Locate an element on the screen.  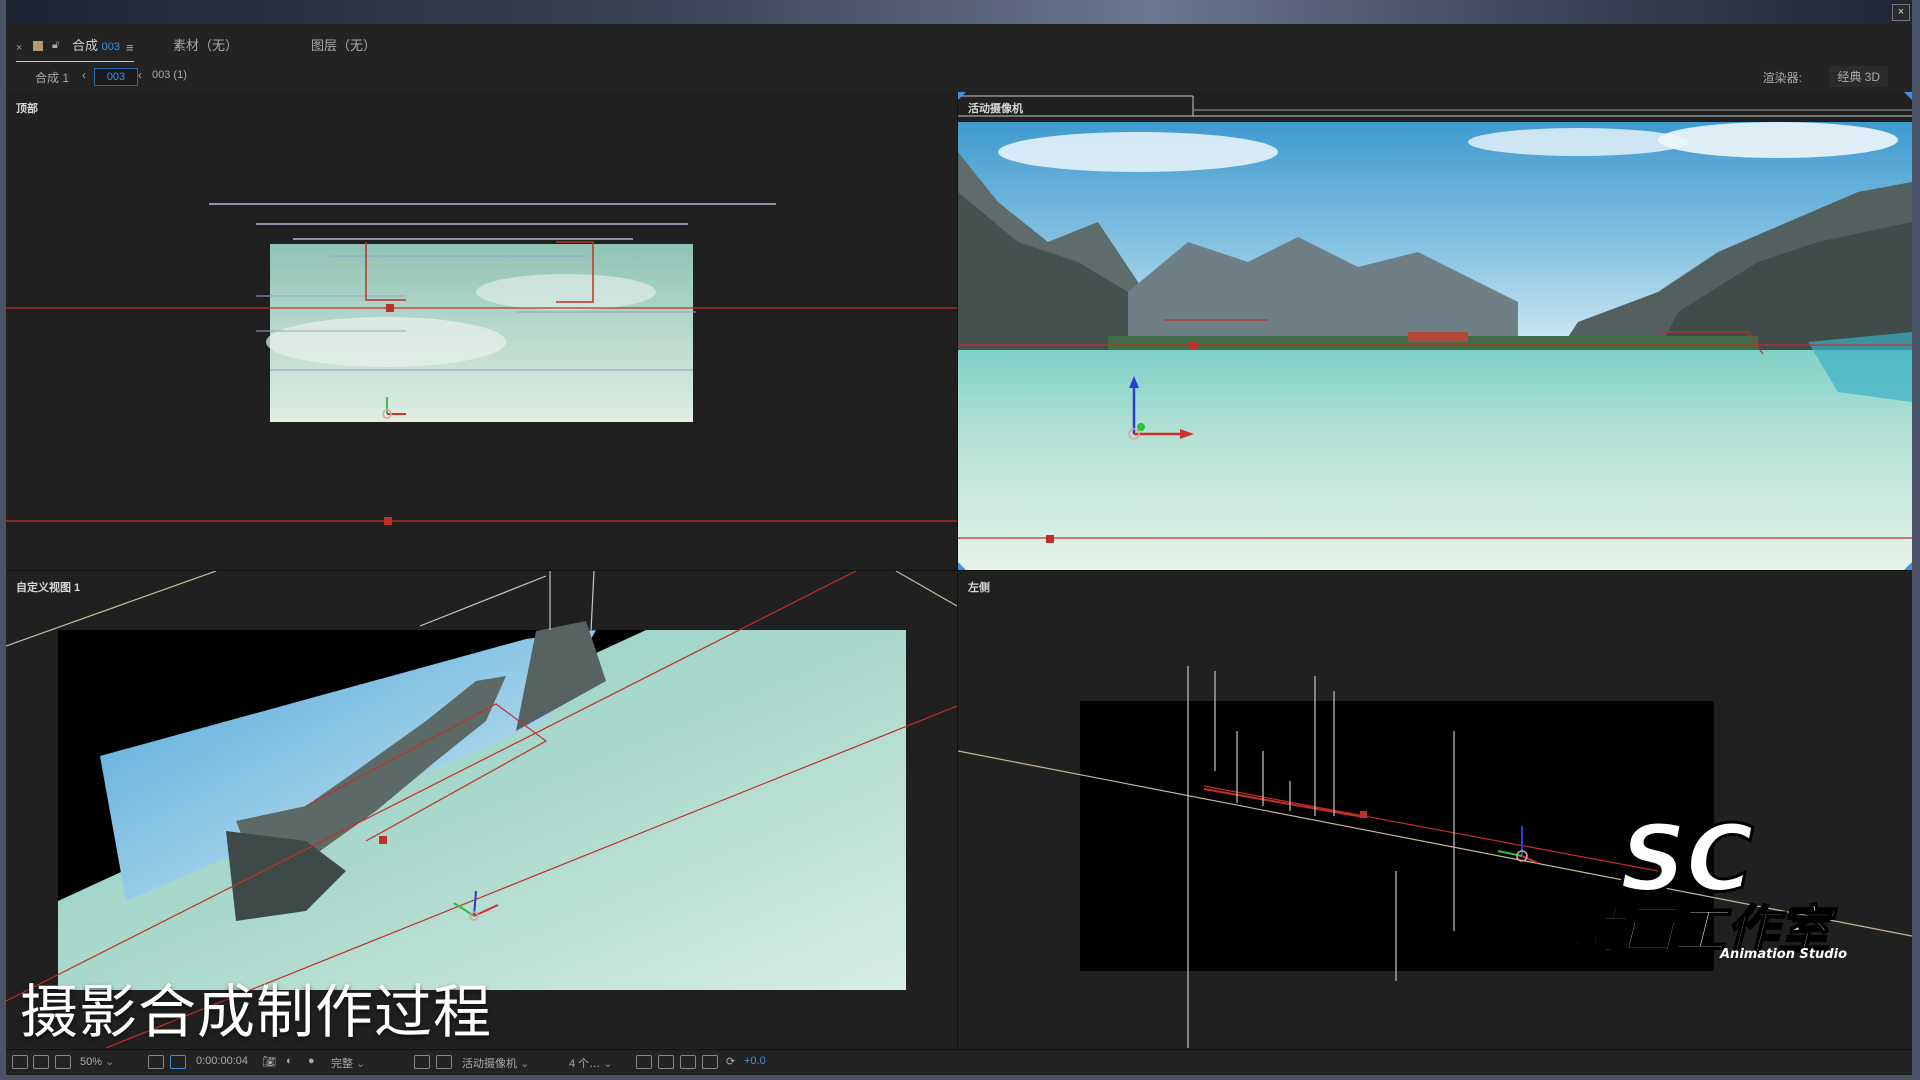
flowchart-icon is located at coordinates (710, 1062).